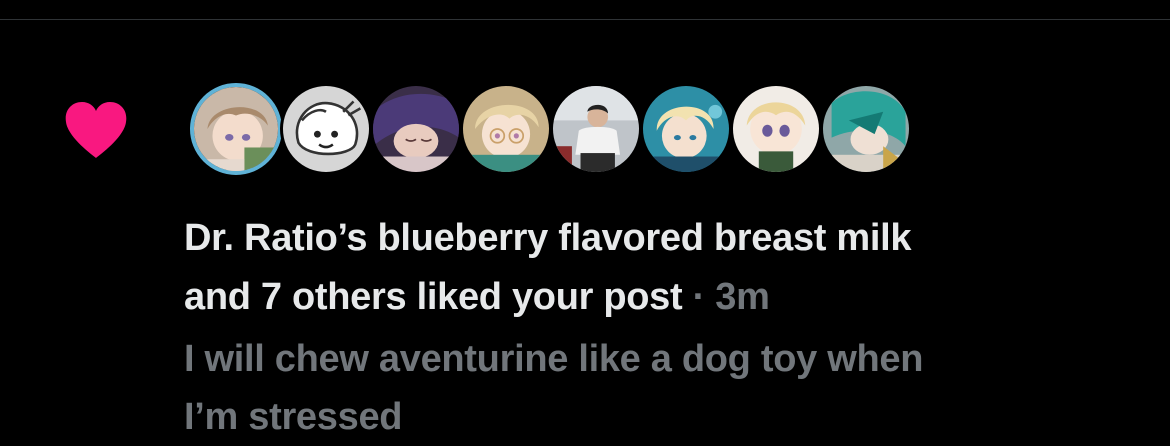 The height and width of the screenshot is (446, 1170). Describe the element at coordinates (96, 130) in the screenshot. I see `heart-icon` at that location.